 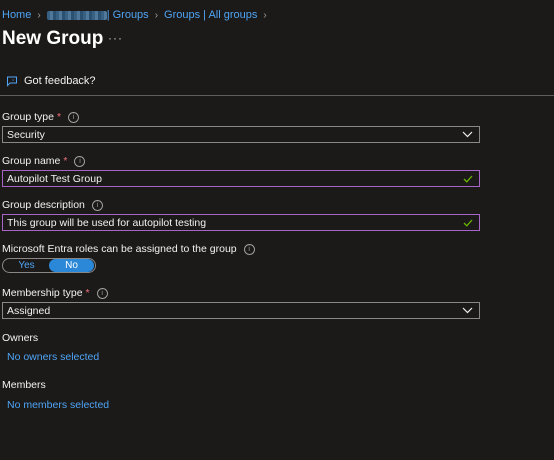 I want to click on owners-link: No owners selected, so click(x=53, y=357).